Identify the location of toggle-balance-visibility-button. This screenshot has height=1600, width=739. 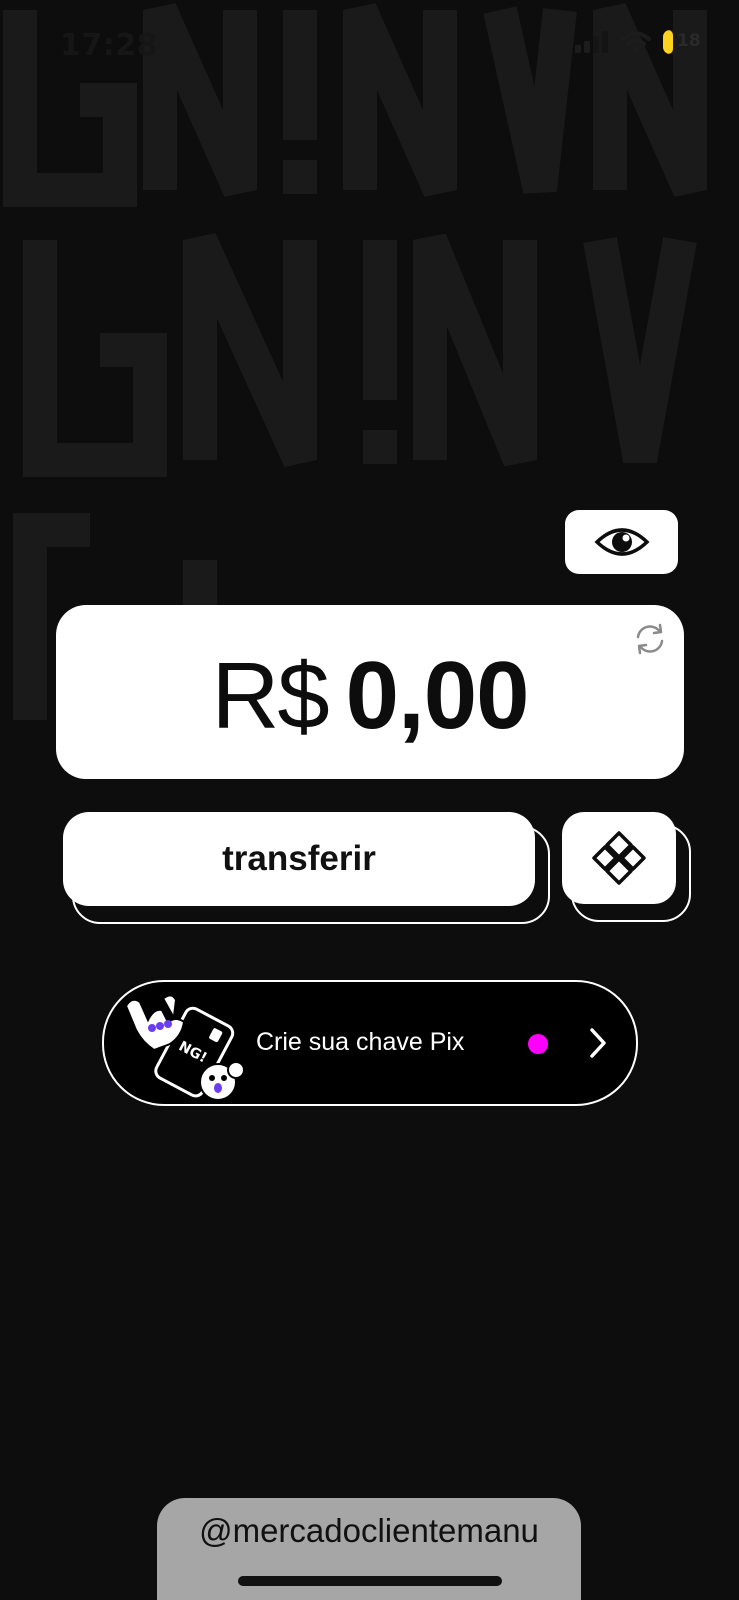
(621, 542).